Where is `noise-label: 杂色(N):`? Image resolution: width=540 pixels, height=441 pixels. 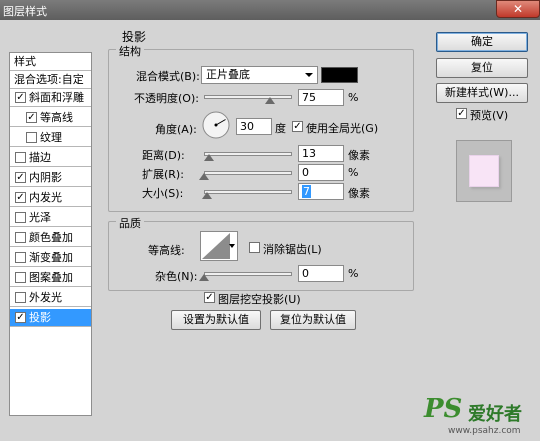 noise-label: 杂色(N): is located at coordinates (176, 276).